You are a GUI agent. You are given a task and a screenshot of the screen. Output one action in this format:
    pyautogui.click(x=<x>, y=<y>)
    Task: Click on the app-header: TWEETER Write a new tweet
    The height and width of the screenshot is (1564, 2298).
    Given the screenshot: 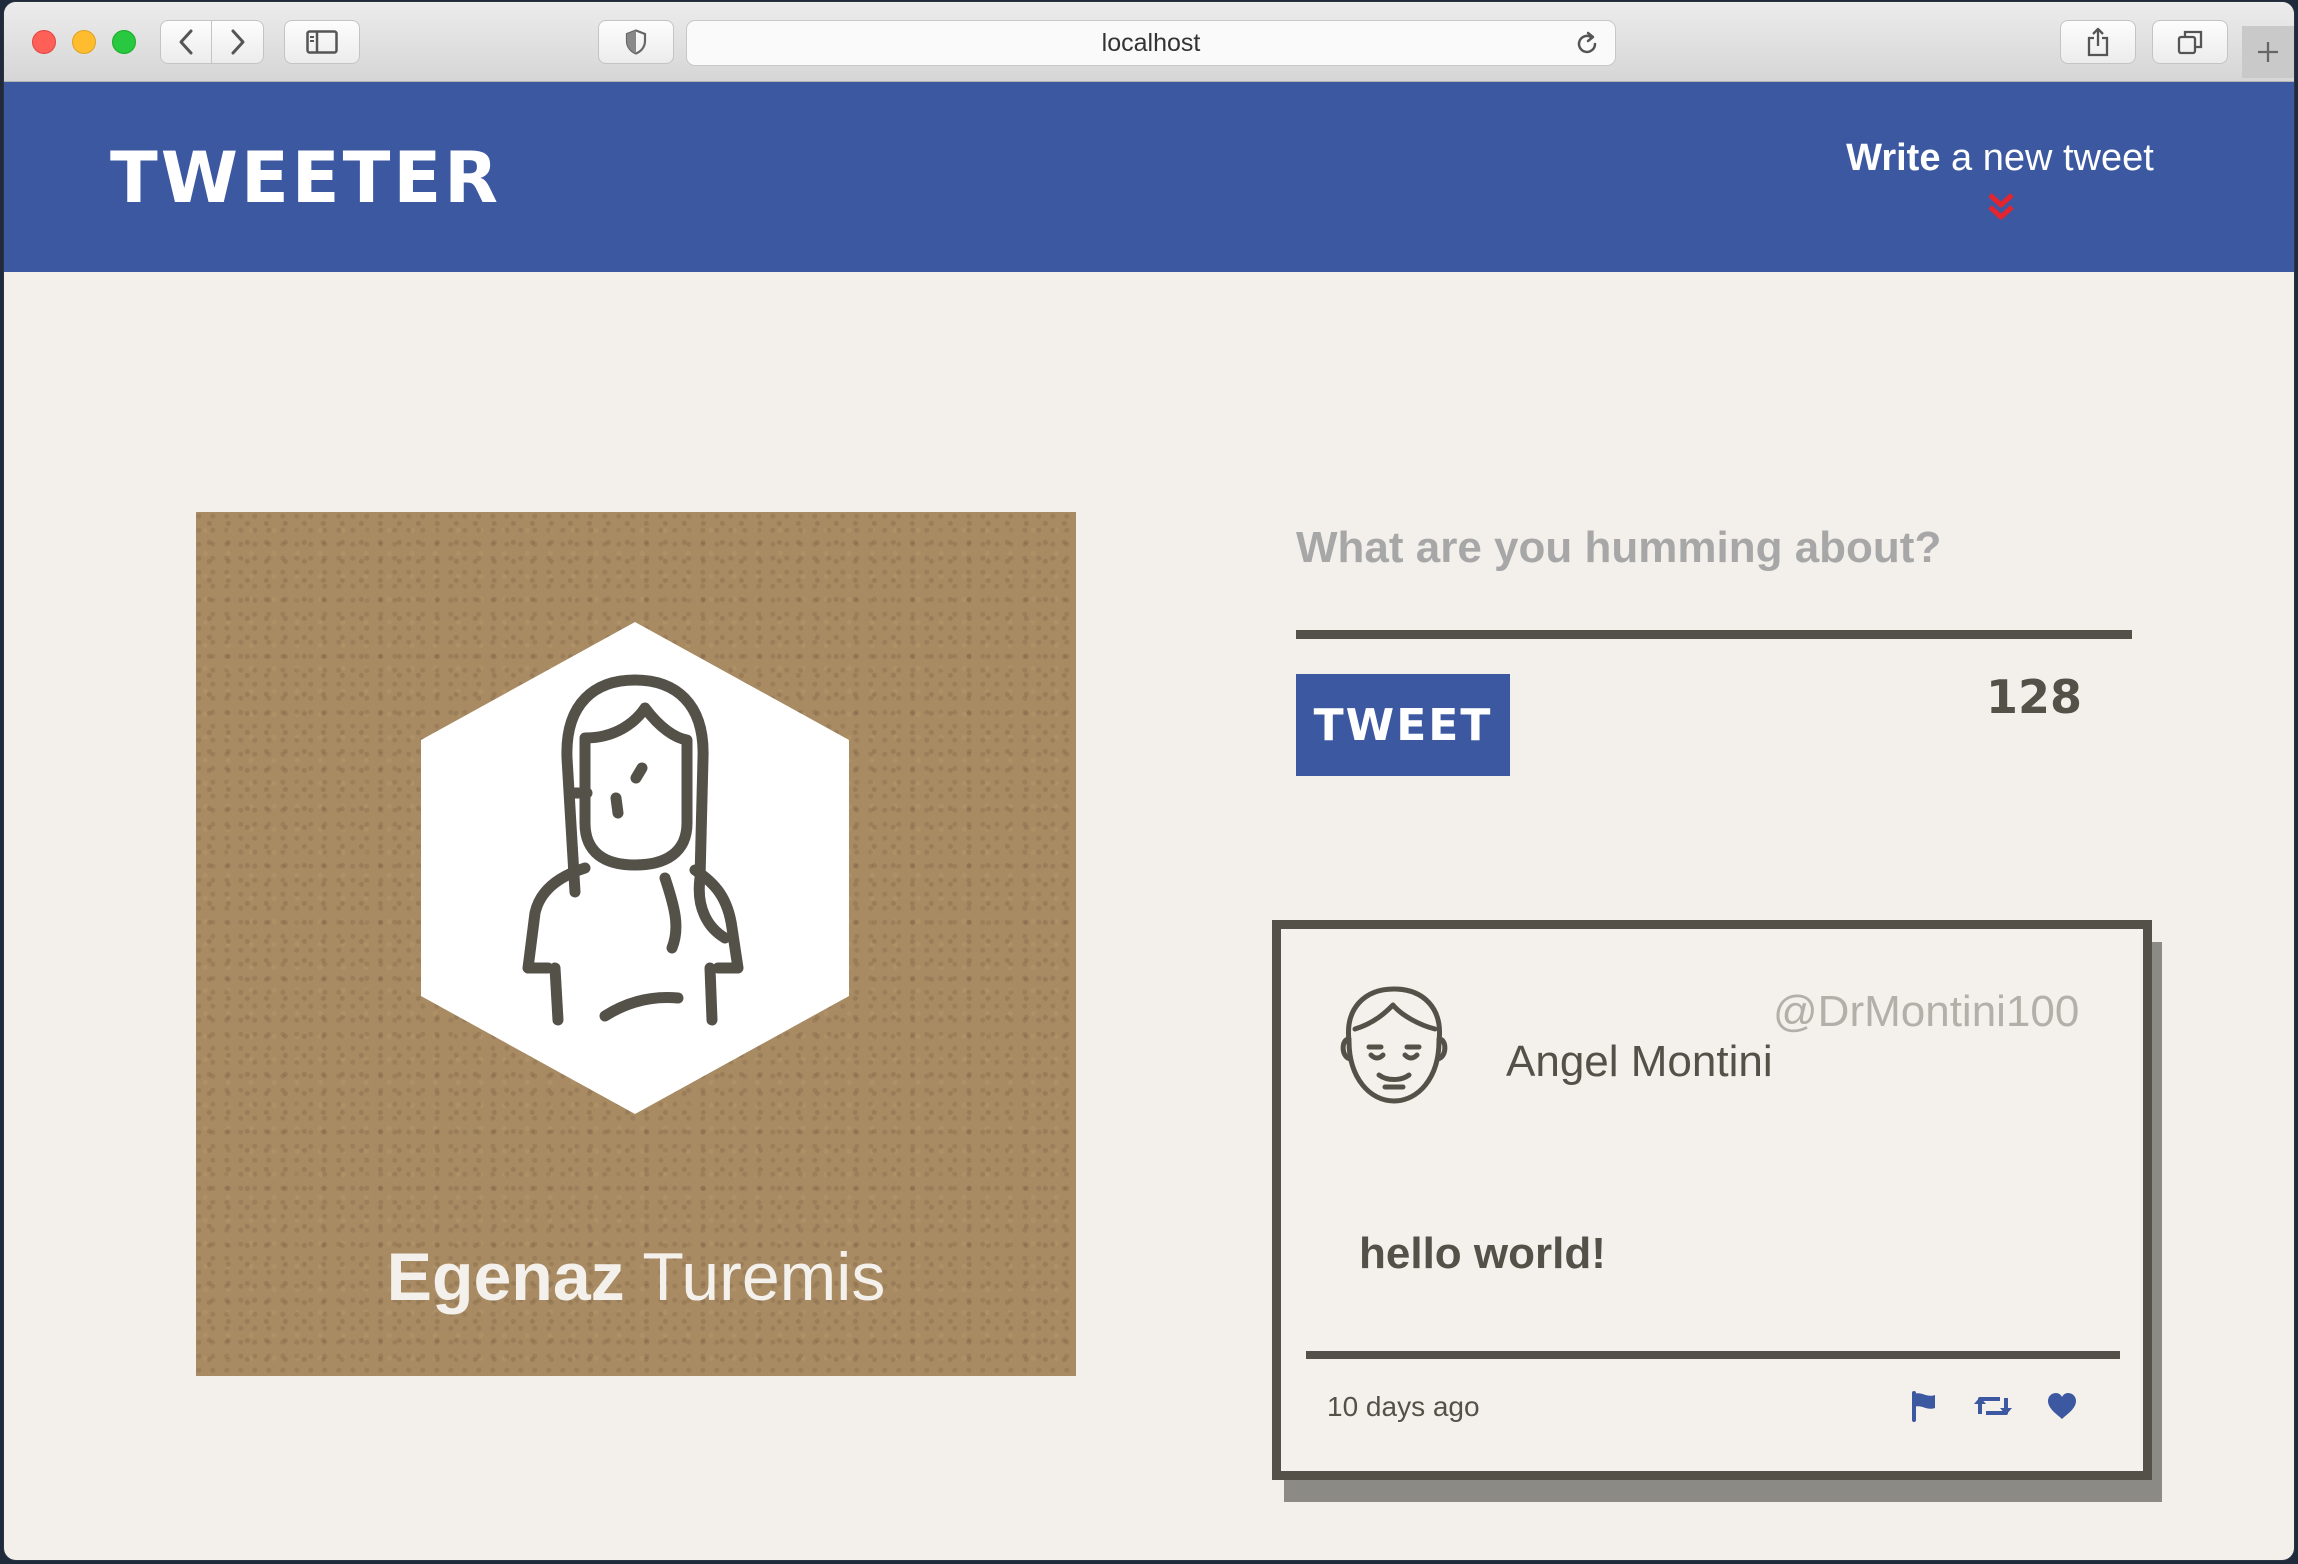 What is the action you would take?
    pyautogui.click(x=1149, y=177)
    